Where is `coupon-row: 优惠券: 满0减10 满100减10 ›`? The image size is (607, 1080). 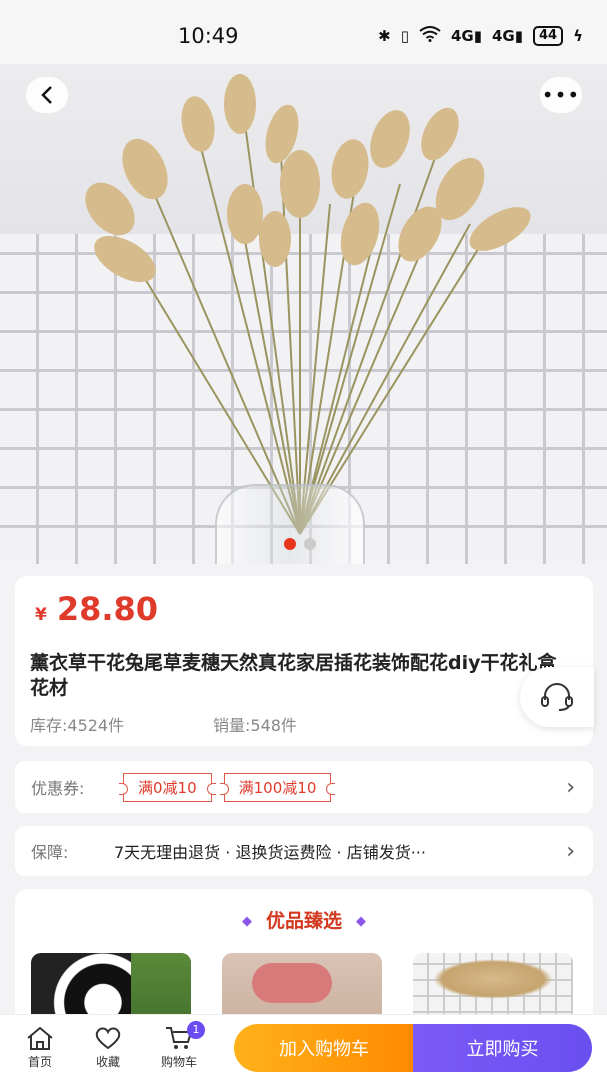 coupon-row: 优惠券: 满0减10 满100减10 › is located at coordinates (304, 787).